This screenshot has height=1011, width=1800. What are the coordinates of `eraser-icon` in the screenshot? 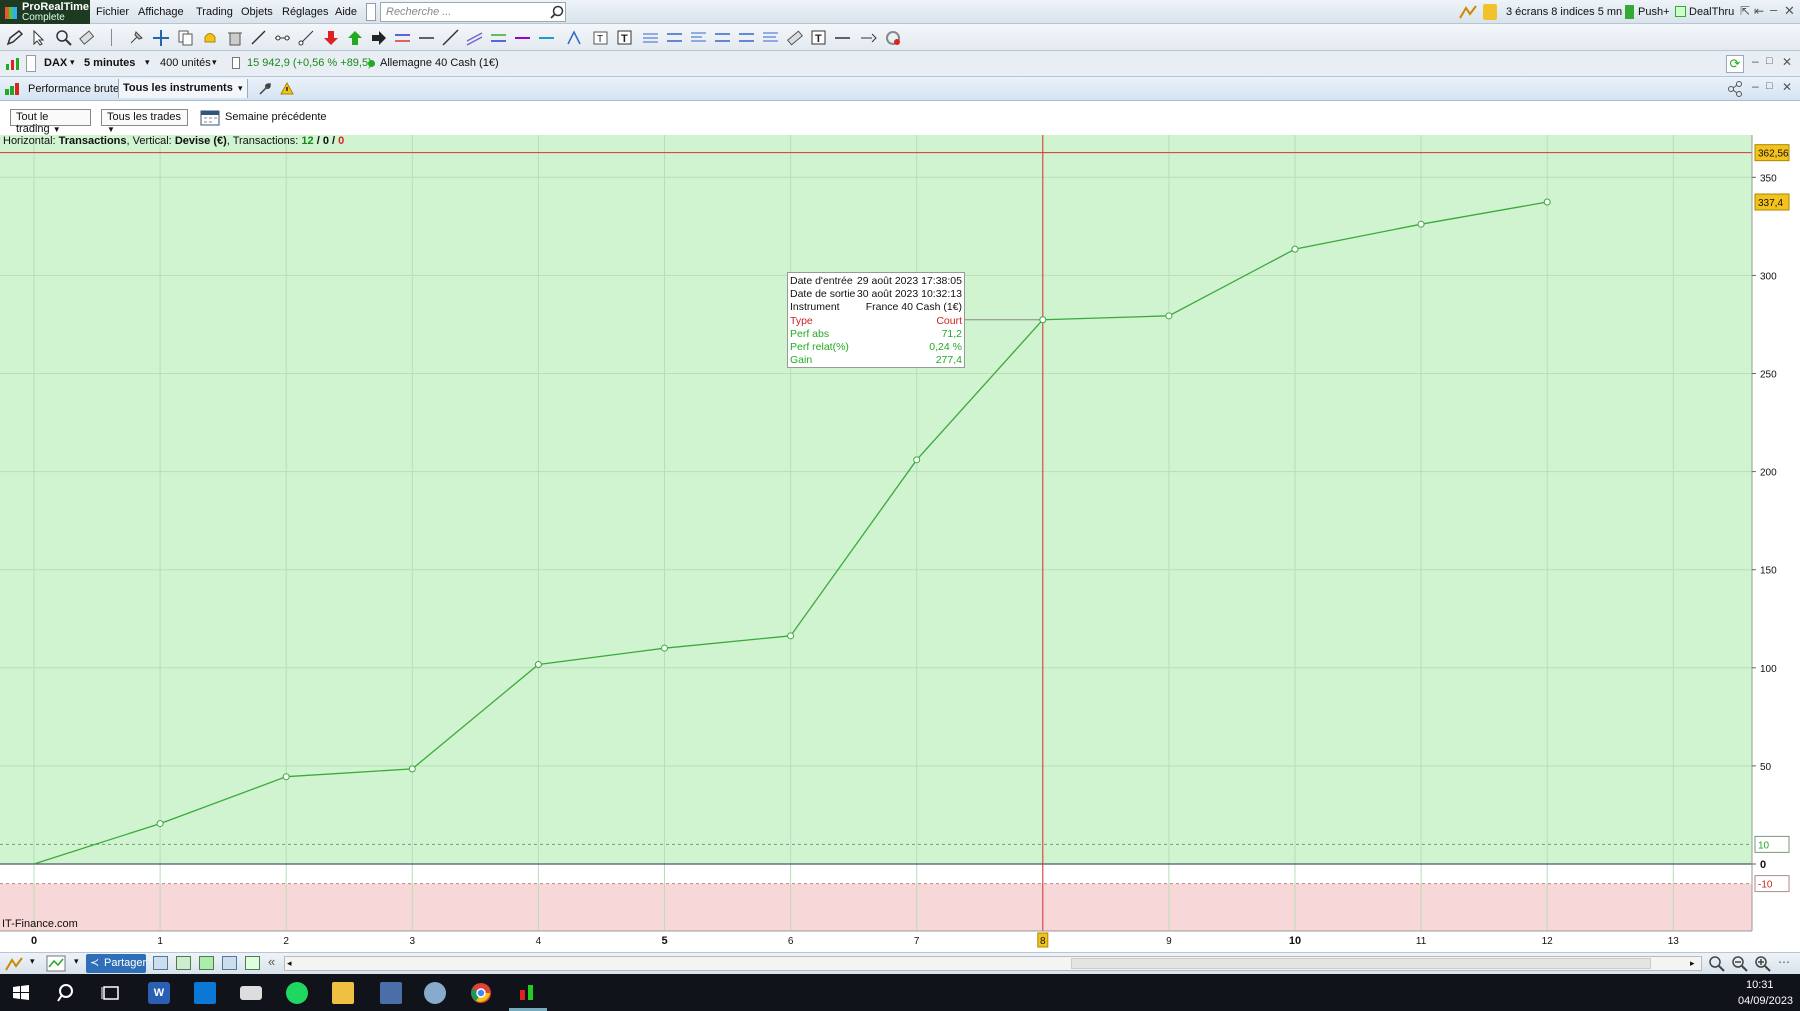 It's located at (86, 37).